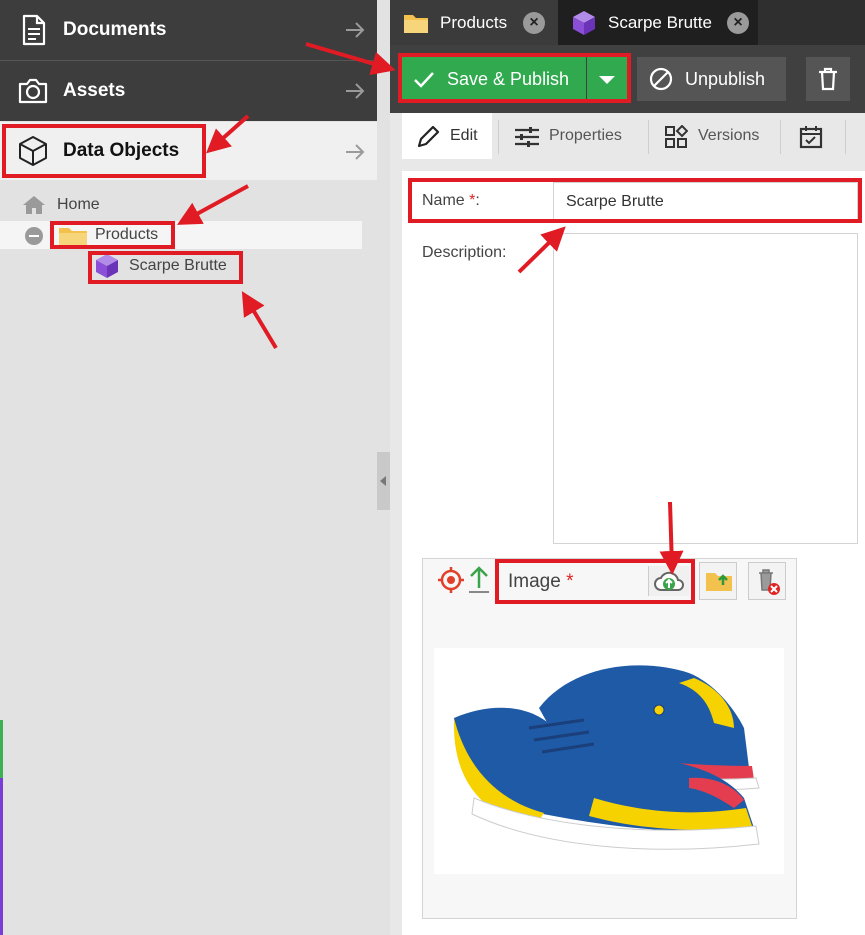  I want to click on clear-image-button, so click(767, 581).